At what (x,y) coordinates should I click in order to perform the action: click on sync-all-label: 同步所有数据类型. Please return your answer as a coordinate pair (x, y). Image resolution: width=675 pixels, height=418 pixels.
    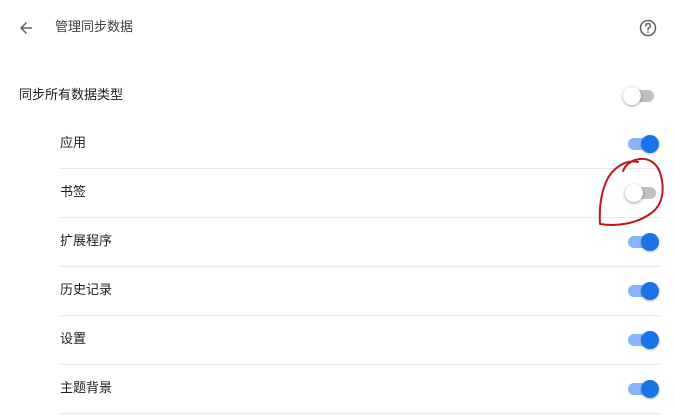
    Looking at the image, I should click on (71, 95).